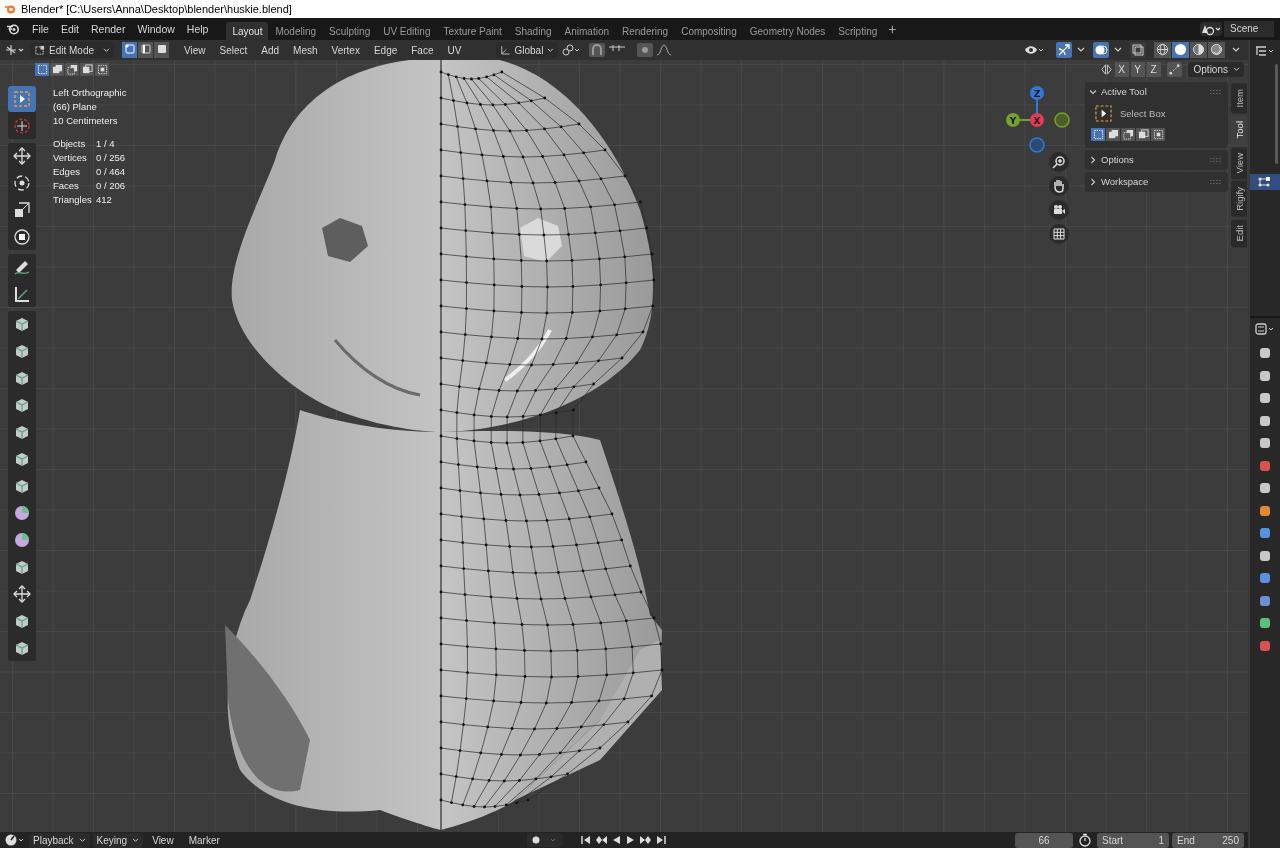 The image size is (1280, 848). What do you see at coordinates (892, 29) in the screenshot?
I see `add-workspace-button: +` at bounding box center [892, 29].